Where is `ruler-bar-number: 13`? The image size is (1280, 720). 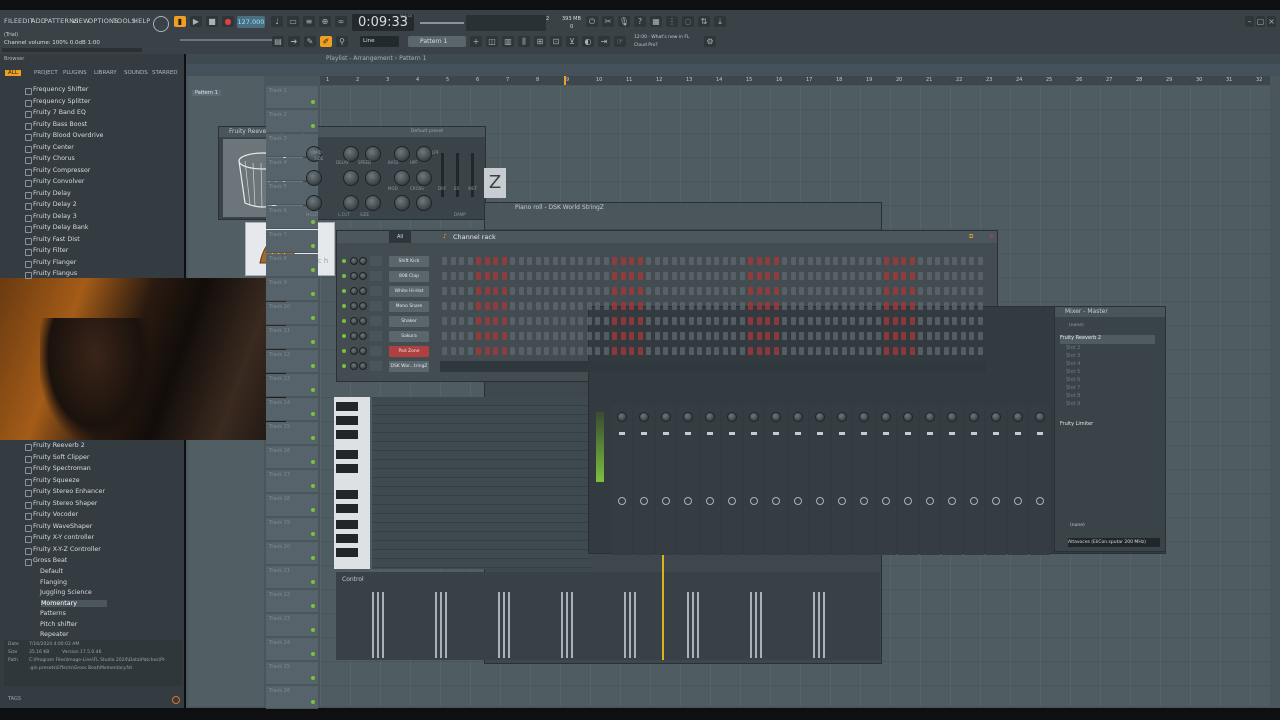
ruler-bar-number: 13 is located at coordinates (689, 80).